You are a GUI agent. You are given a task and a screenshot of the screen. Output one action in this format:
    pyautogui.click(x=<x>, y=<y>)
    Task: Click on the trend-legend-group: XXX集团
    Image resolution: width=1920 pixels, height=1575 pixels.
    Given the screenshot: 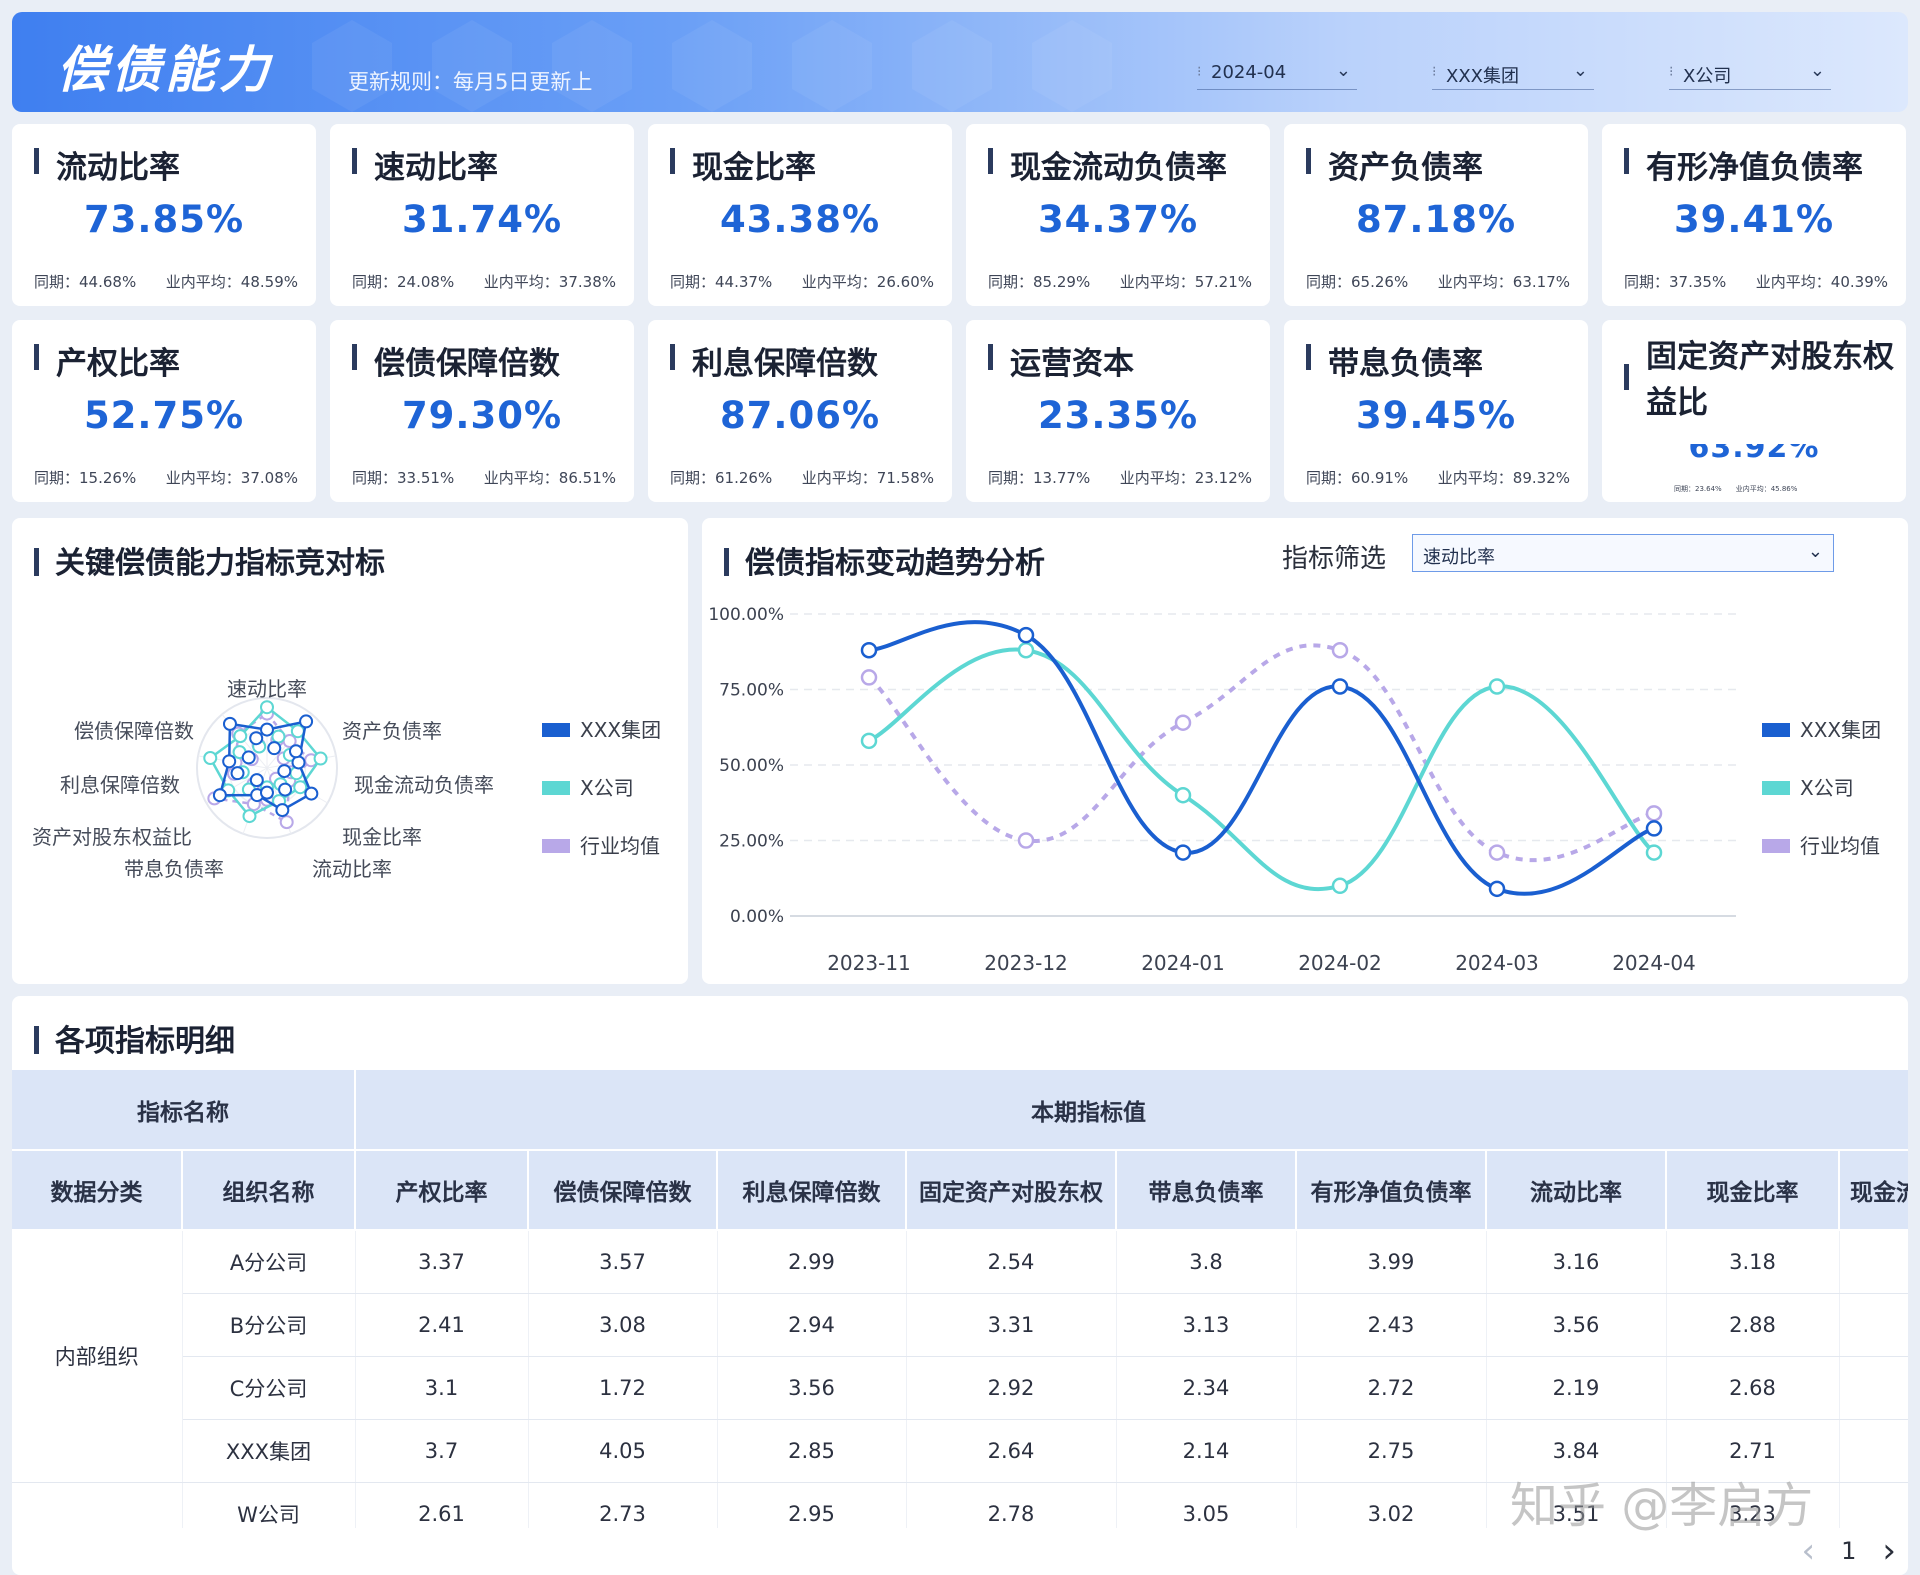 What is the action you would take?
    pyautogui.click(x=1821, y=728)
    